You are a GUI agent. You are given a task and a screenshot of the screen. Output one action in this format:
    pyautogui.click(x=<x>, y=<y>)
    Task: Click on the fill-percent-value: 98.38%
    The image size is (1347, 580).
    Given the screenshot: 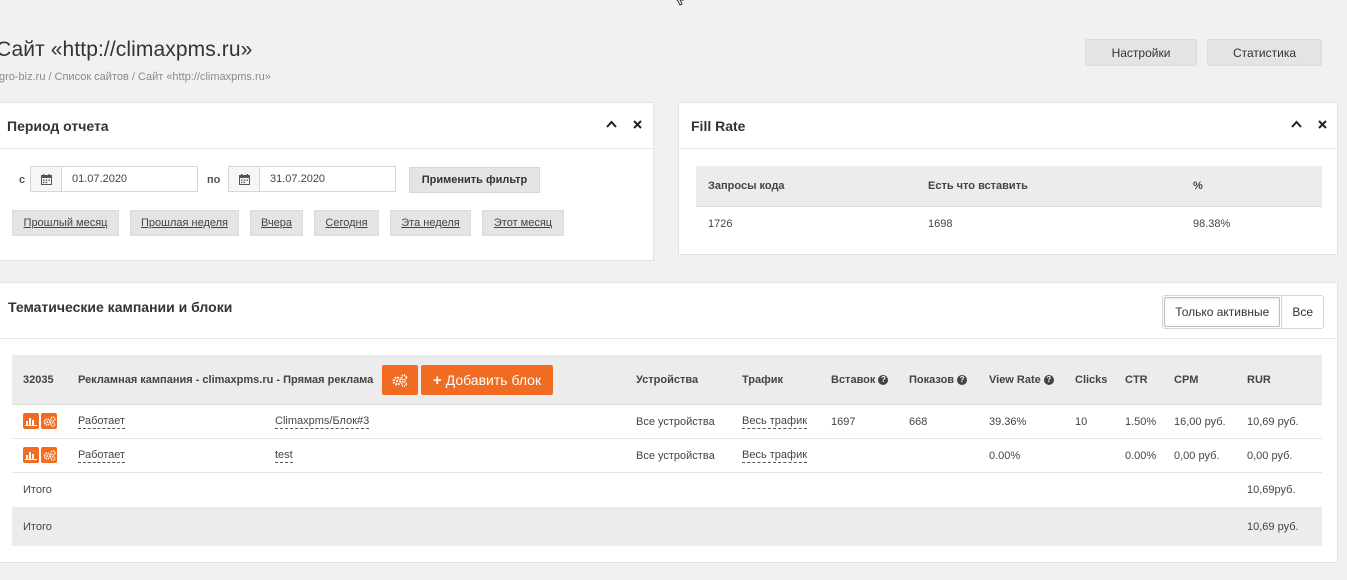 What is the action you would take?
    pyautogui.click(x=1212, y=223)
    